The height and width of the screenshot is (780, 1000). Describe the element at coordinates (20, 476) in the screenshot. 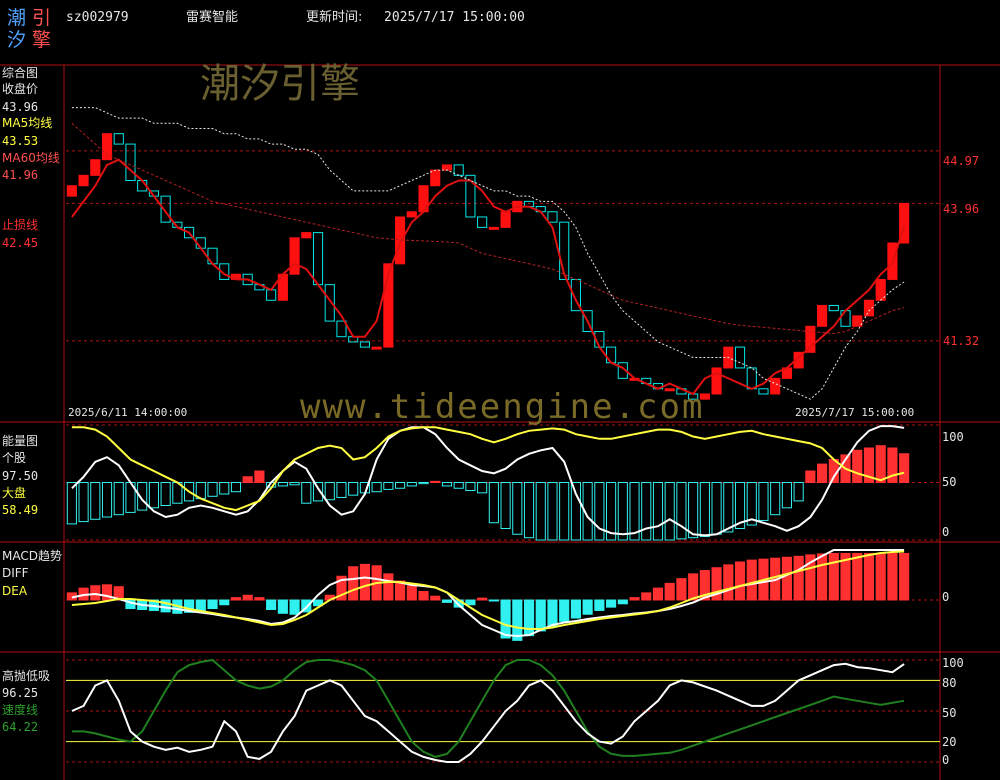

I see `energy-stock-value: 97.50` at that location.